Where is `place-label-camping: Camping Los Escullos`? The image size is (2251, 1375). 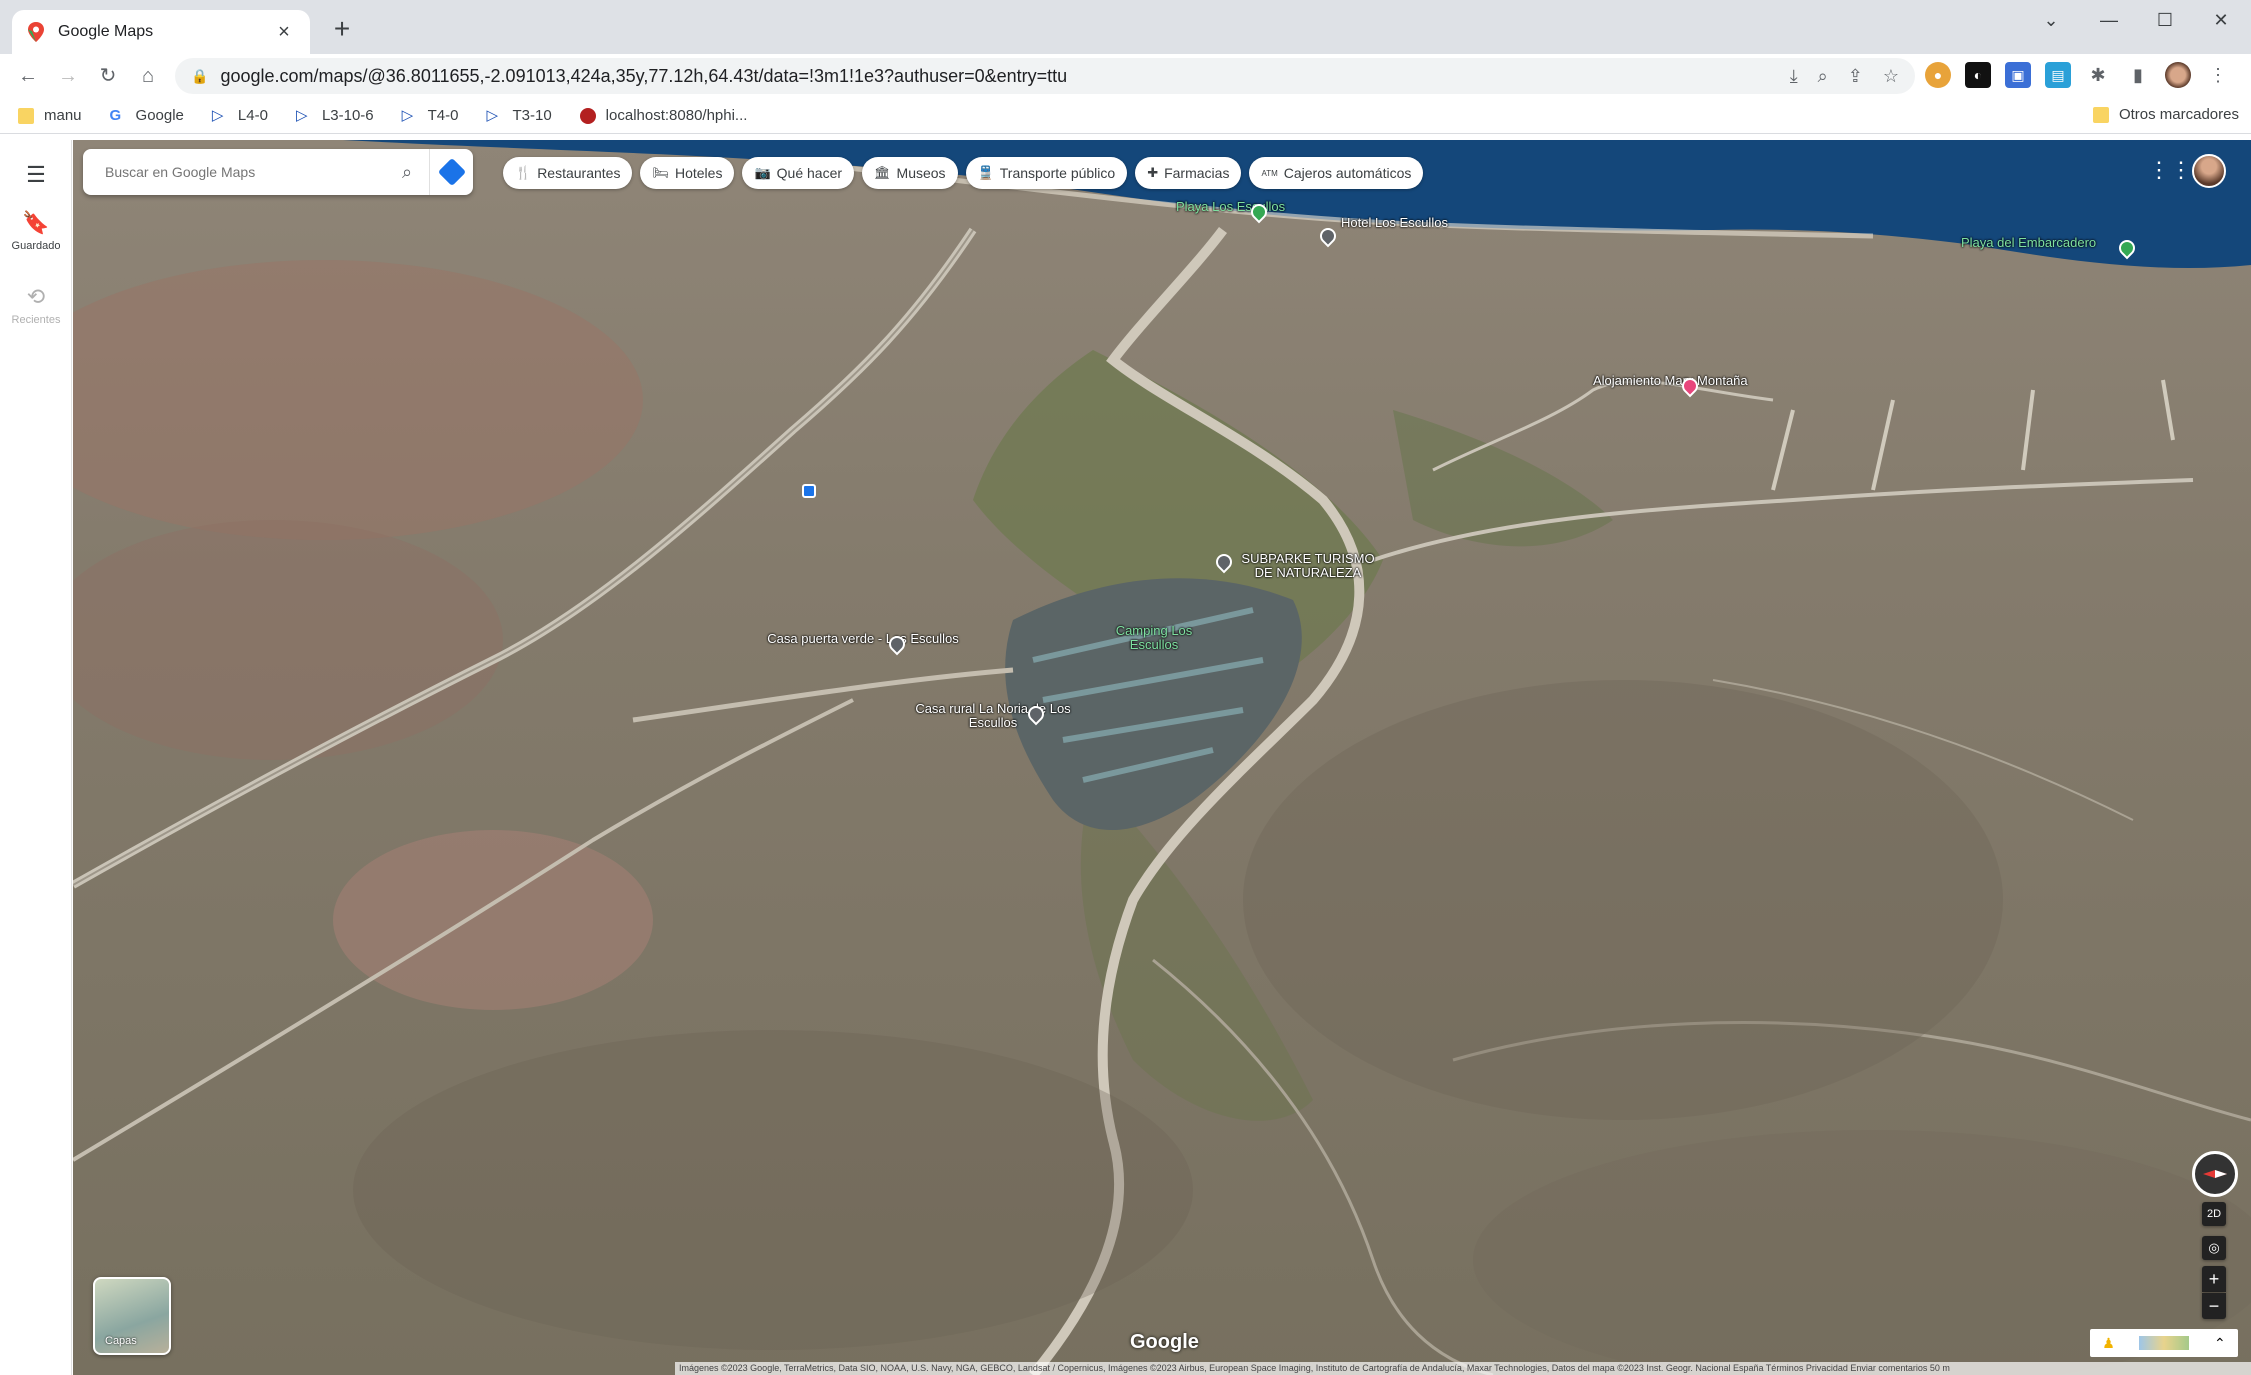 place-label-camping: Camping Los Escullos is located at coordinates (1154, 638).